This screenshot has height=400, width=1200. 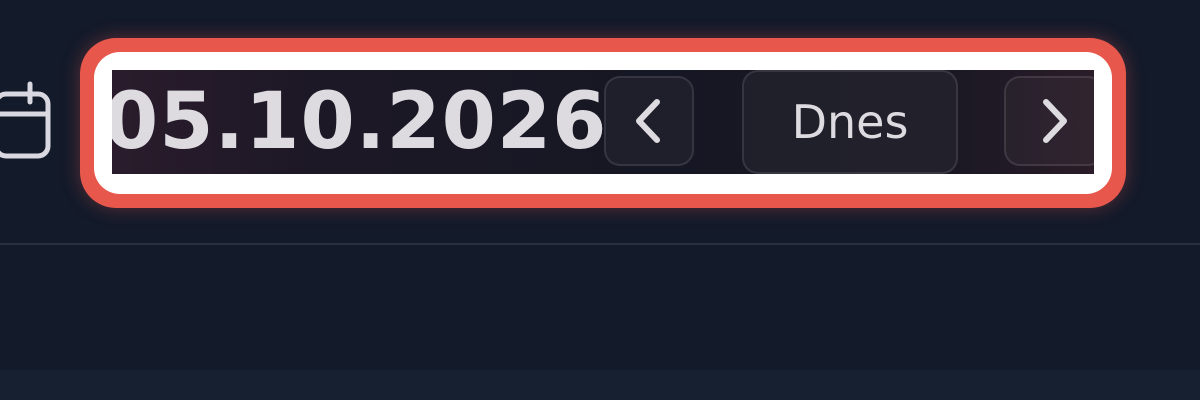 What do you see at coordinates (600, 385) in the screenshot?
I see `content-area-top` at bounding box center [600, 385].